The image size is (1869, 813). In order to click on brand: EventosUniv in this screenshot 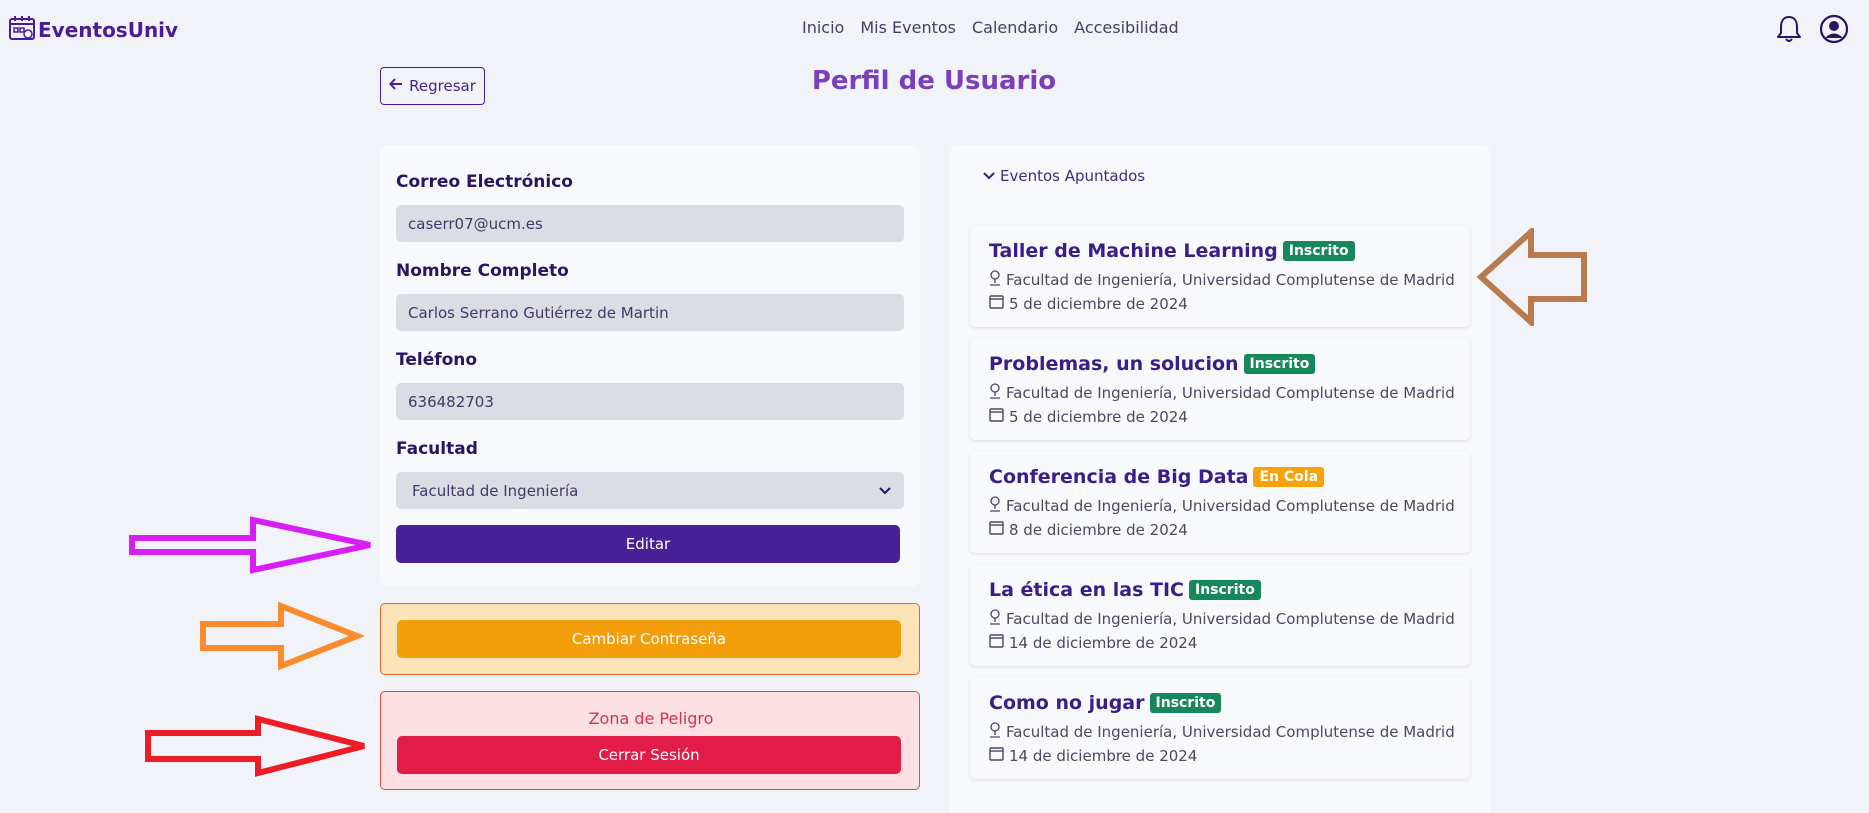, I will do `click(93, 30)`.